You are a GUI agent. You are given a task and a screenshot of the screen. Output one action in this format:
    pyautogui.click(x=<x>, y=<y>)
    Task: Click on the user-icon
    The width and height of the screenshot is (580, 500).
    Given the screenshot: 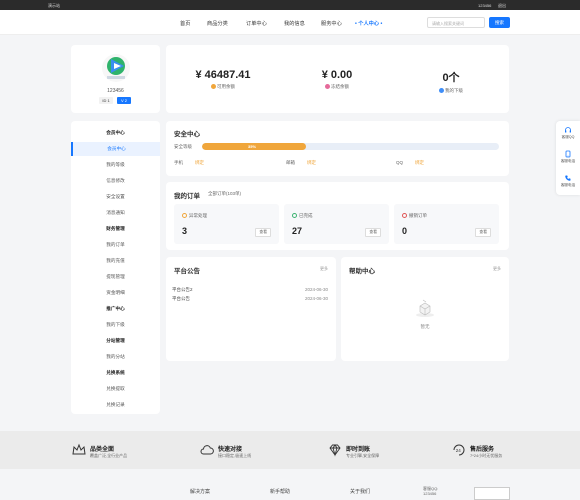 What is the action you would take?
    pyautogui.click(x=441, y=91)
    